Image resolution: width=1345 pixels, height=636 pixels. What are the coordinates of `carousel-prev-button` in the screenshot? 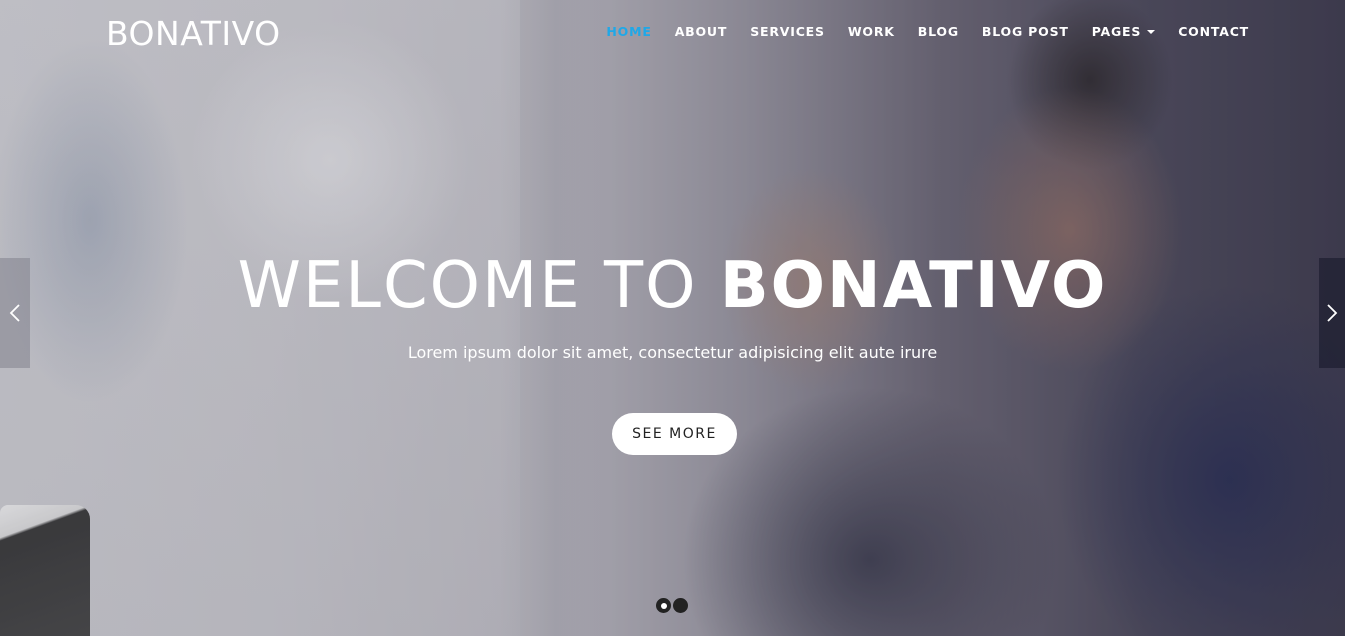 It's located at (15, 313).